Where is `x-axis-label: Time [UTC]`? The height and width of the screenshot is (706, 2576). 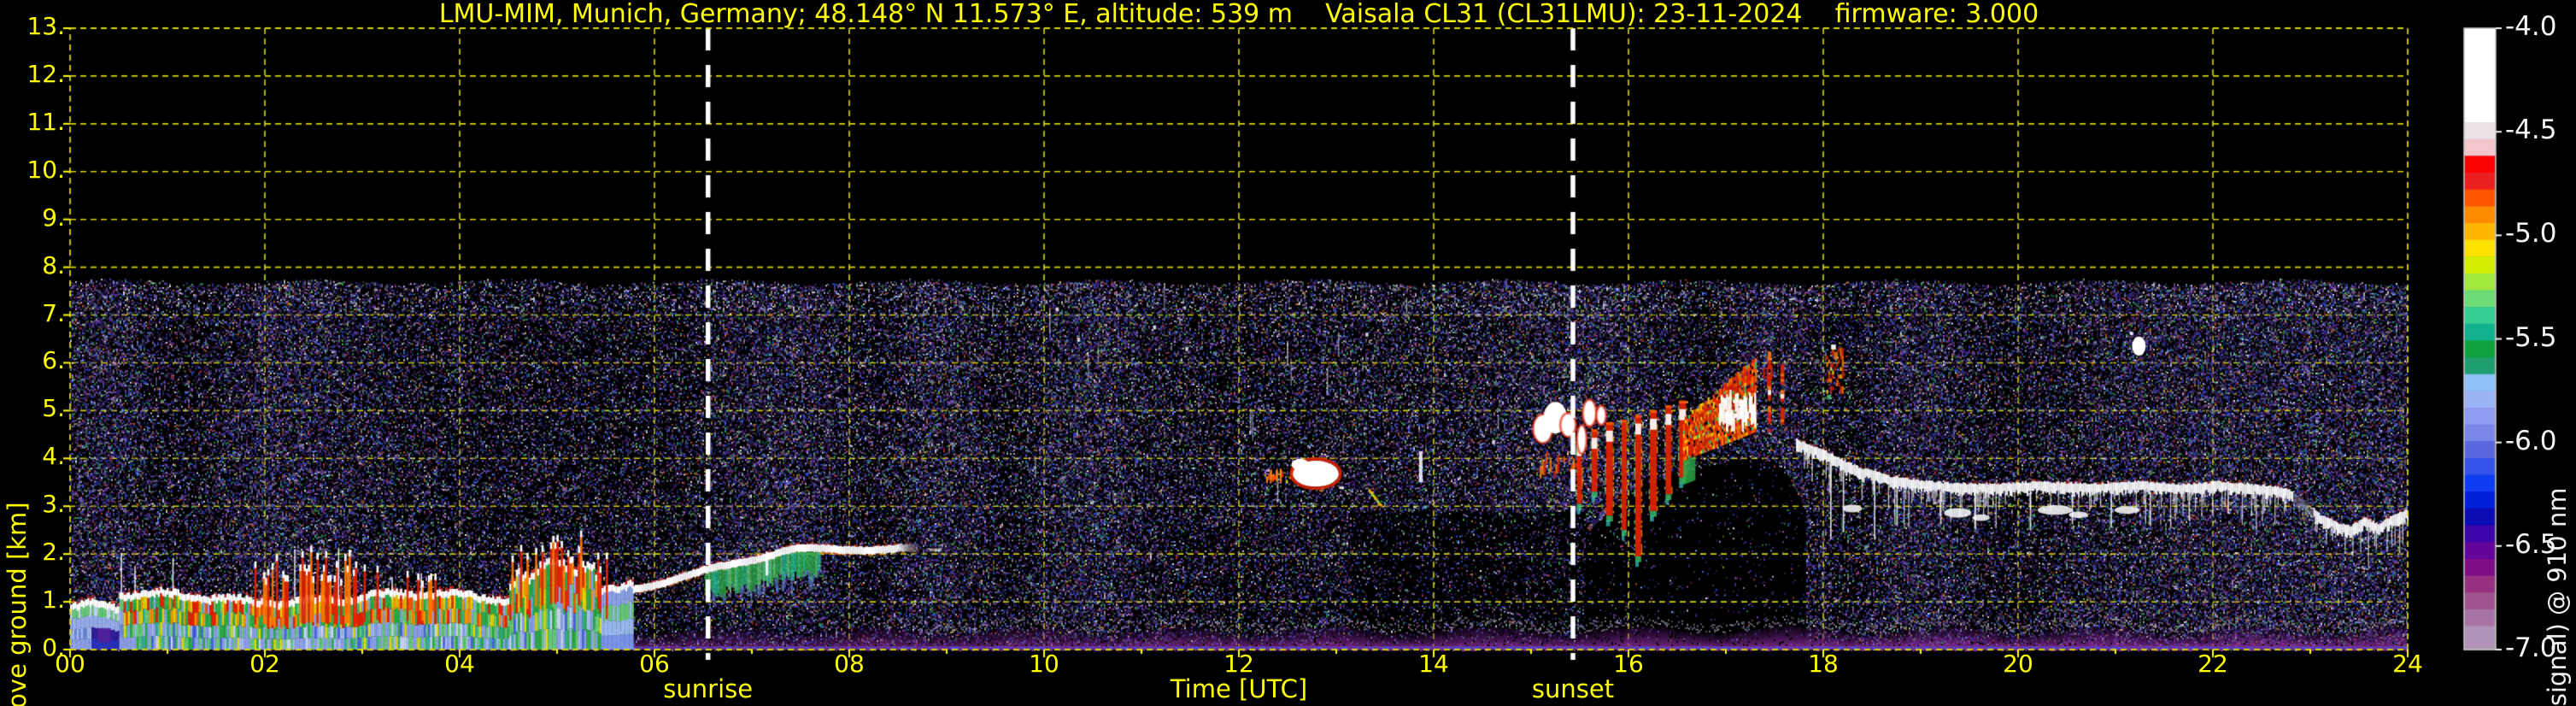 x-axis-label: Time [UTC] is located at coordinates (1239, 688).